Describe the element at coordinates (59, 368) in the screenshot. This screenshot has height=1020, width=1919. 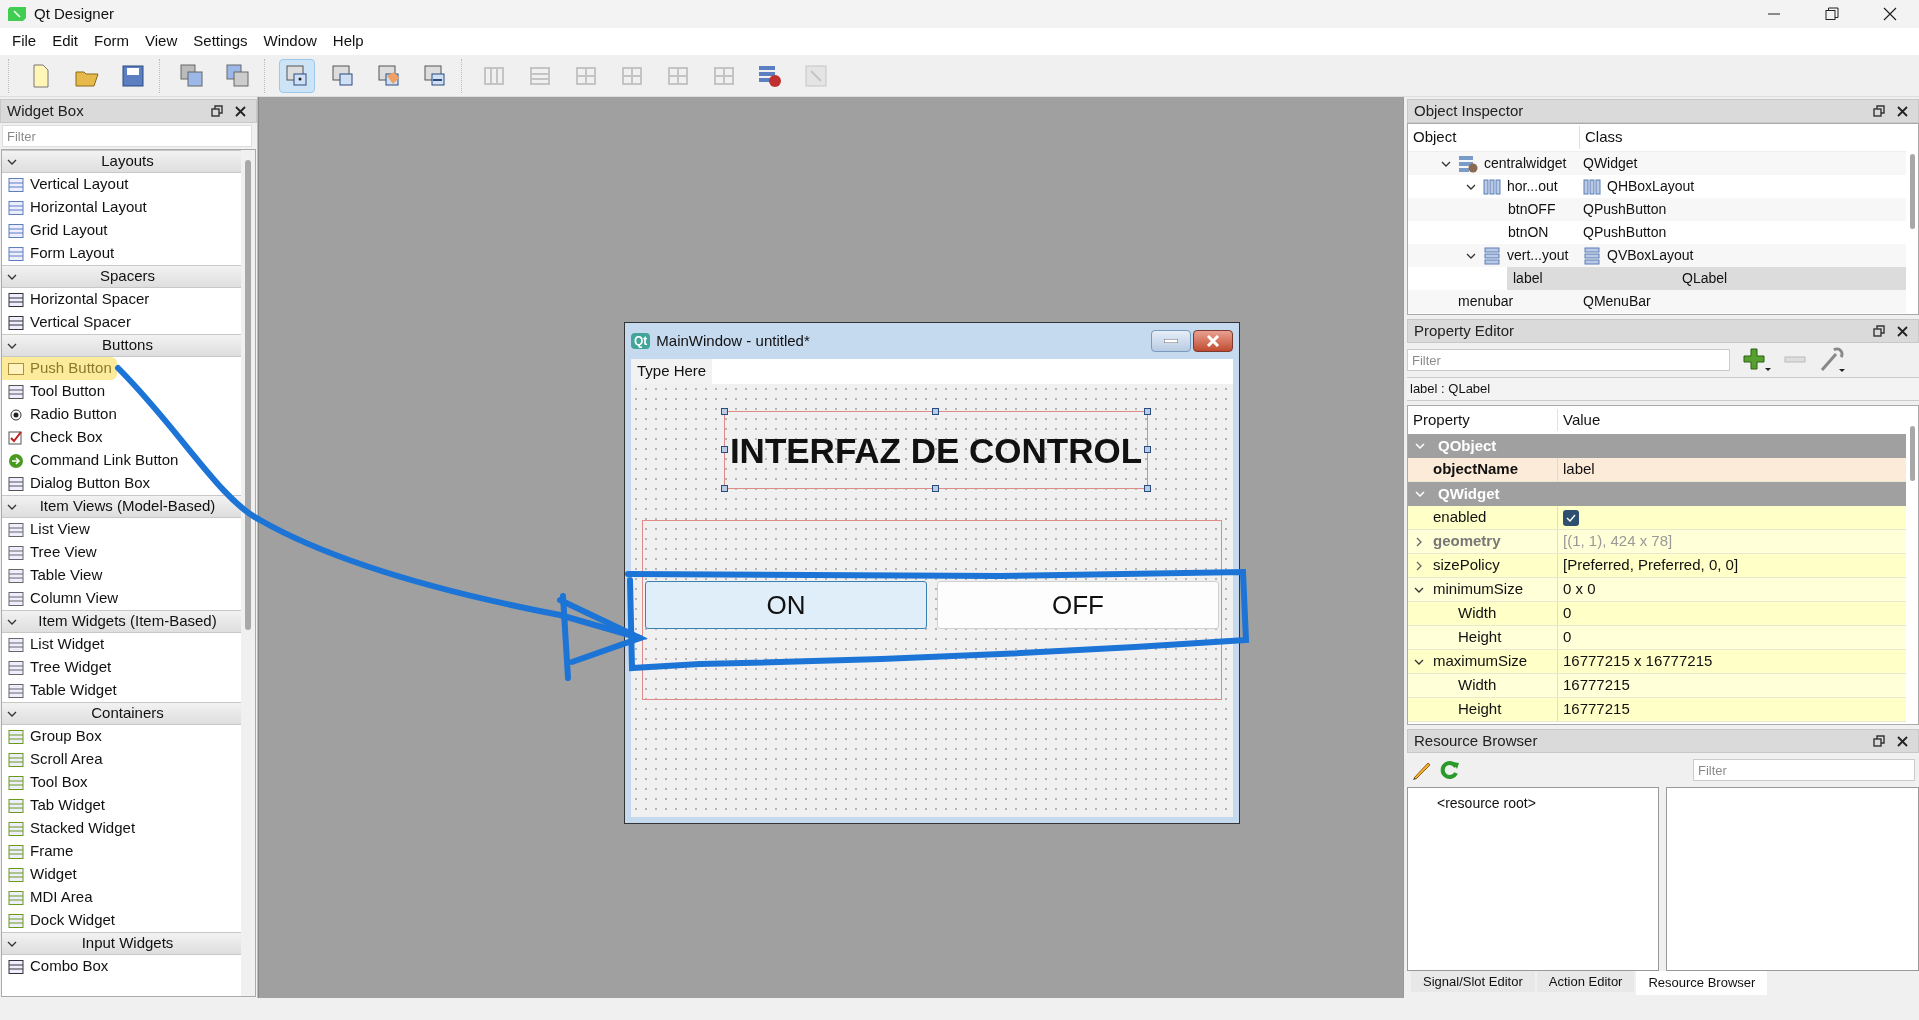
I see `widget-list-item: Push Button` at that location.